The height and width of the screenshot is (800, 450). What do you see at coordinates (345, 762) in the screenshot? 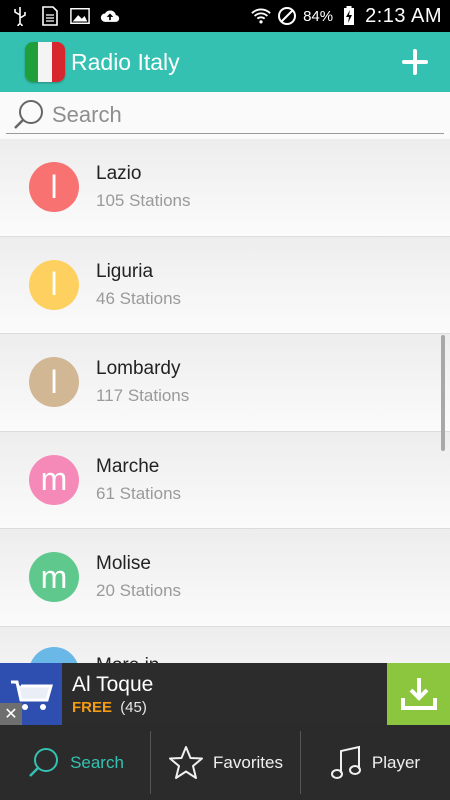
I see `music-note-icon` at bounding box center [345, 762].